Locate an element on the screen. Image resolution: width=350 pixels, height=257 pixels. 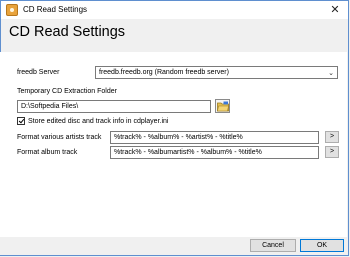
folder-browse-button is located at coordinates (222, 106).